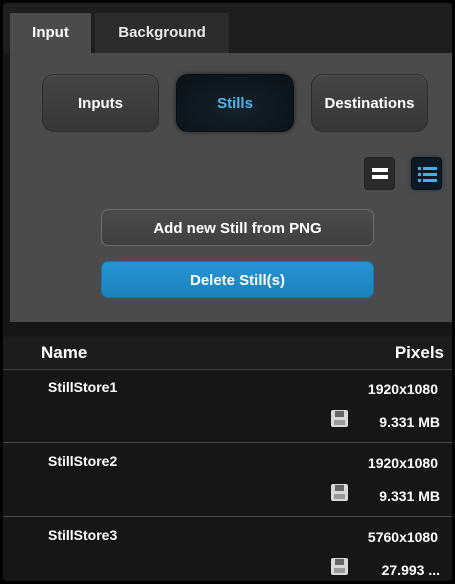  What do you see at coordinates (237, 227) in the screenshot?
I see `add-still-button: Add new Still from PNG` at bounding box center [237, 227].